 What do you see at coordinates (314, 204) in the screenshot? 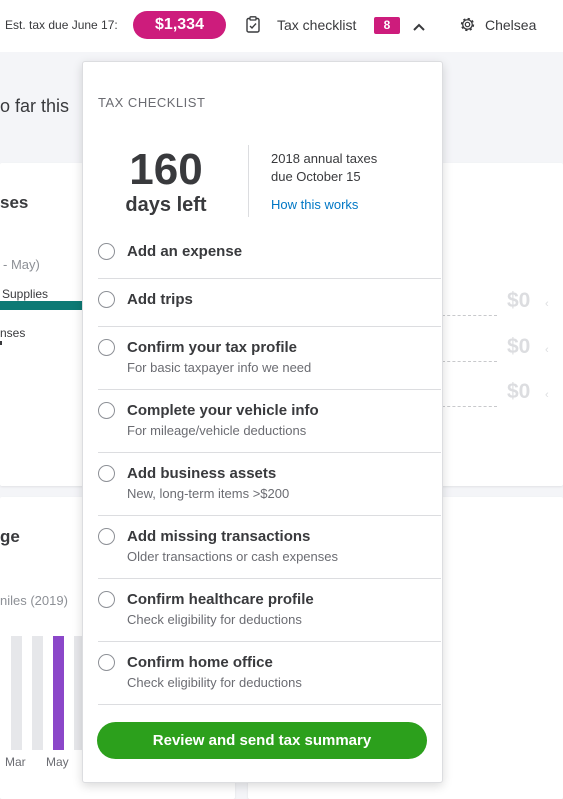
I see `how-this-works-link: How this works` at bounding box center [314, 204].